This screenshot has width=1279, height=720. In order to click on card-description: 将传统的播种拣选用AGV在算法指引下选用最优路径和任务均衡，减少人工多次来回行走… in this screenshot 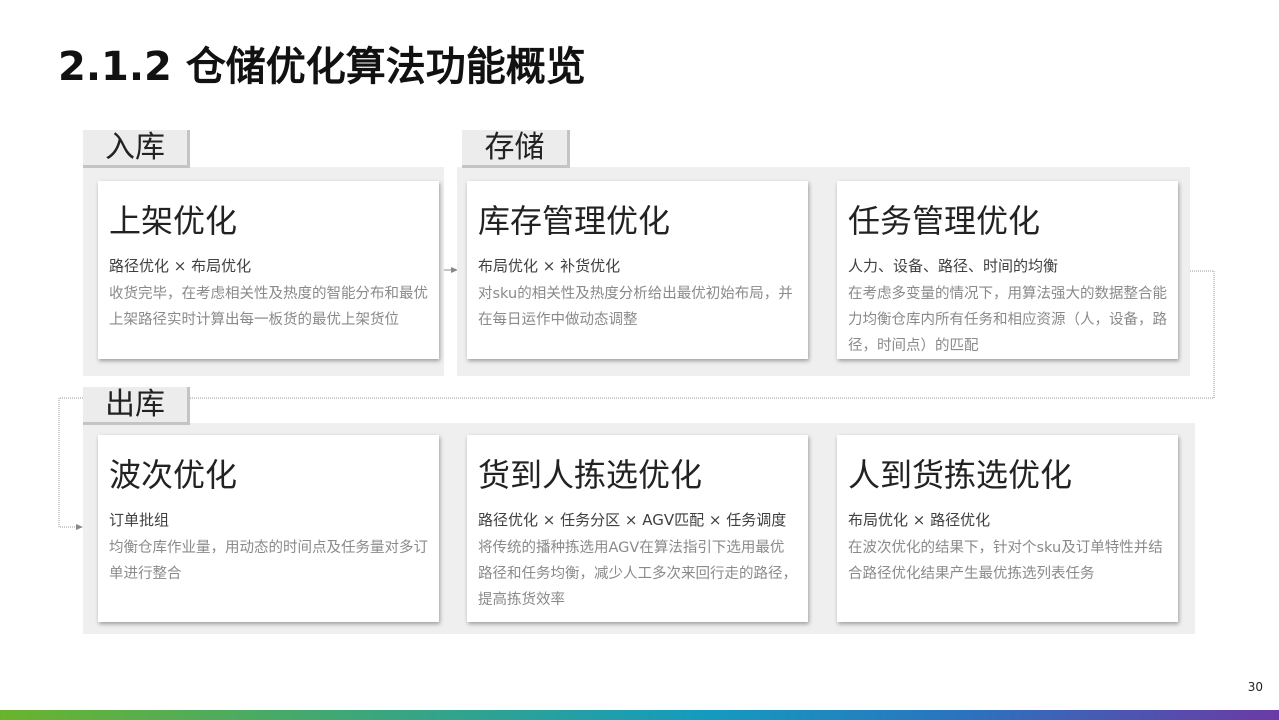, I will do `click(637, 574)`.